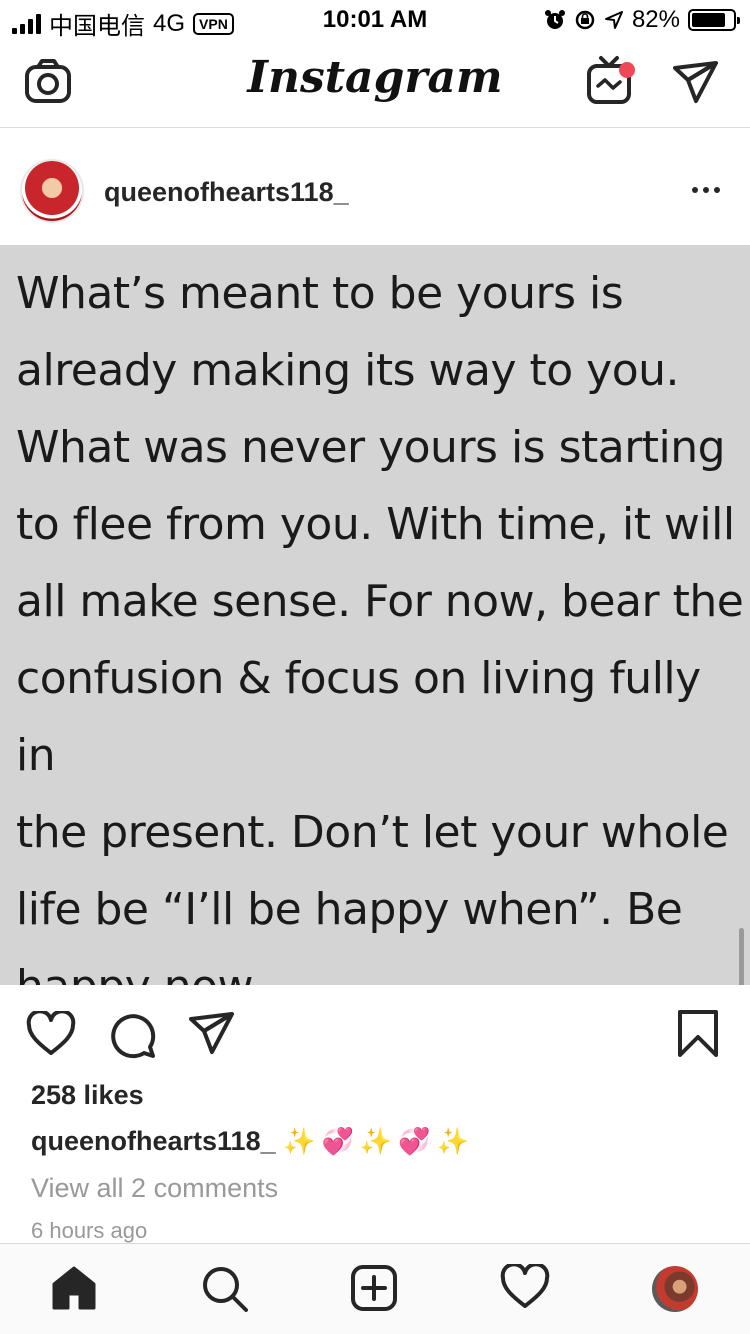  I want to click on share-icon, so click(212, 1033).